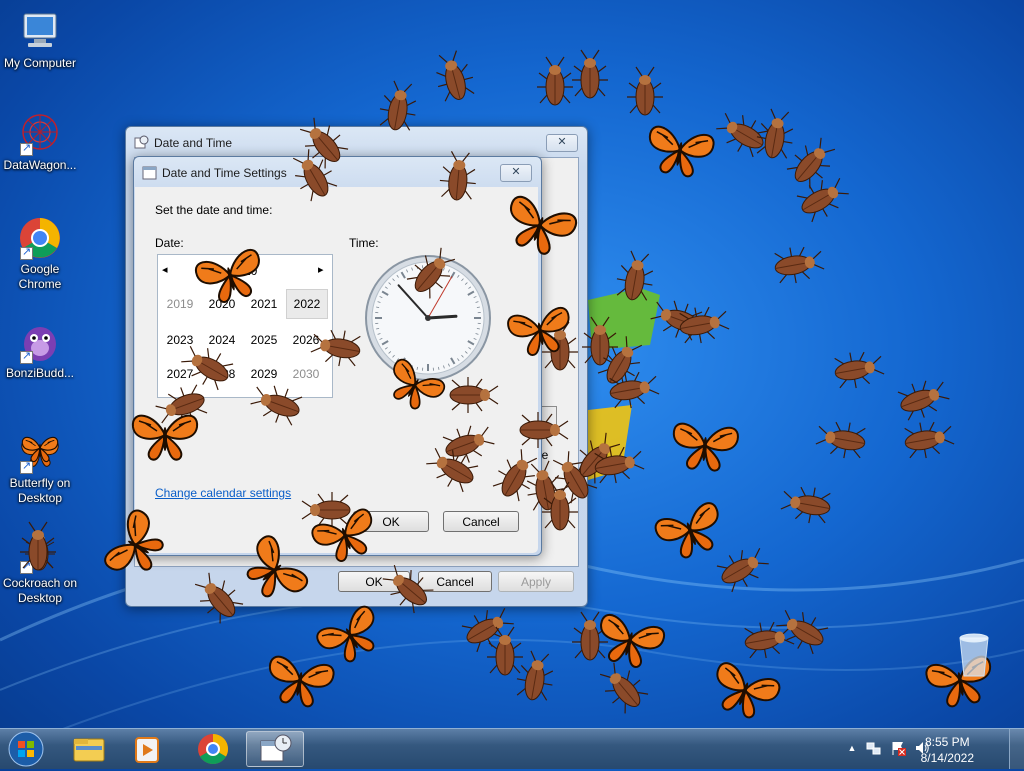 Image resolution: width=1024 pixels, height=771 pixels. What do you see at coordinates (852, 748) in the screenshot?
I see `show-hidden-icons-button: ▲` at bounding box center [852, 748].